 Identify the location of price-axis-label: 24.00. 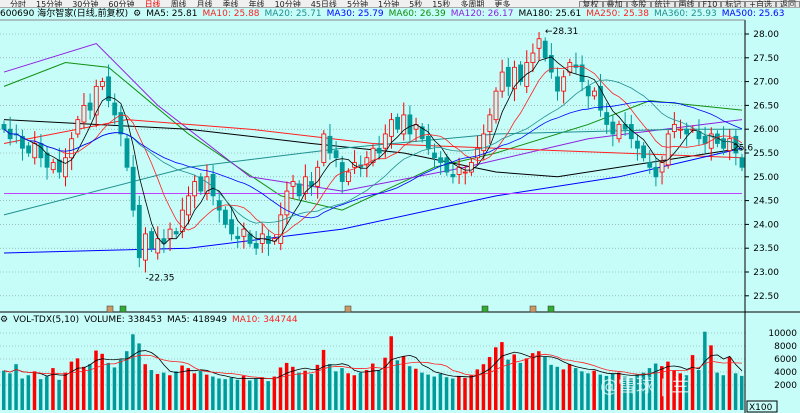
(766, 225).